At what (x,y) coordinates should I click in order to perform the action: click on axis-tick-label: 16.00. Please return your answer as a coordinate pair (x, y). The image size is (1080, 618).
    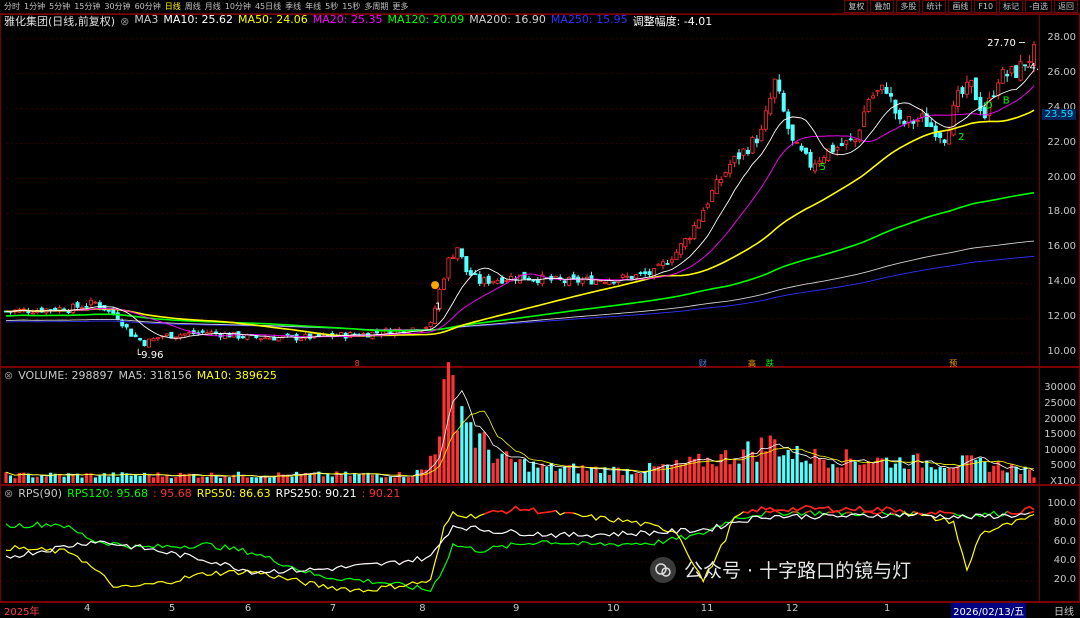
    Looking at the image, I should click on (1061, 246).